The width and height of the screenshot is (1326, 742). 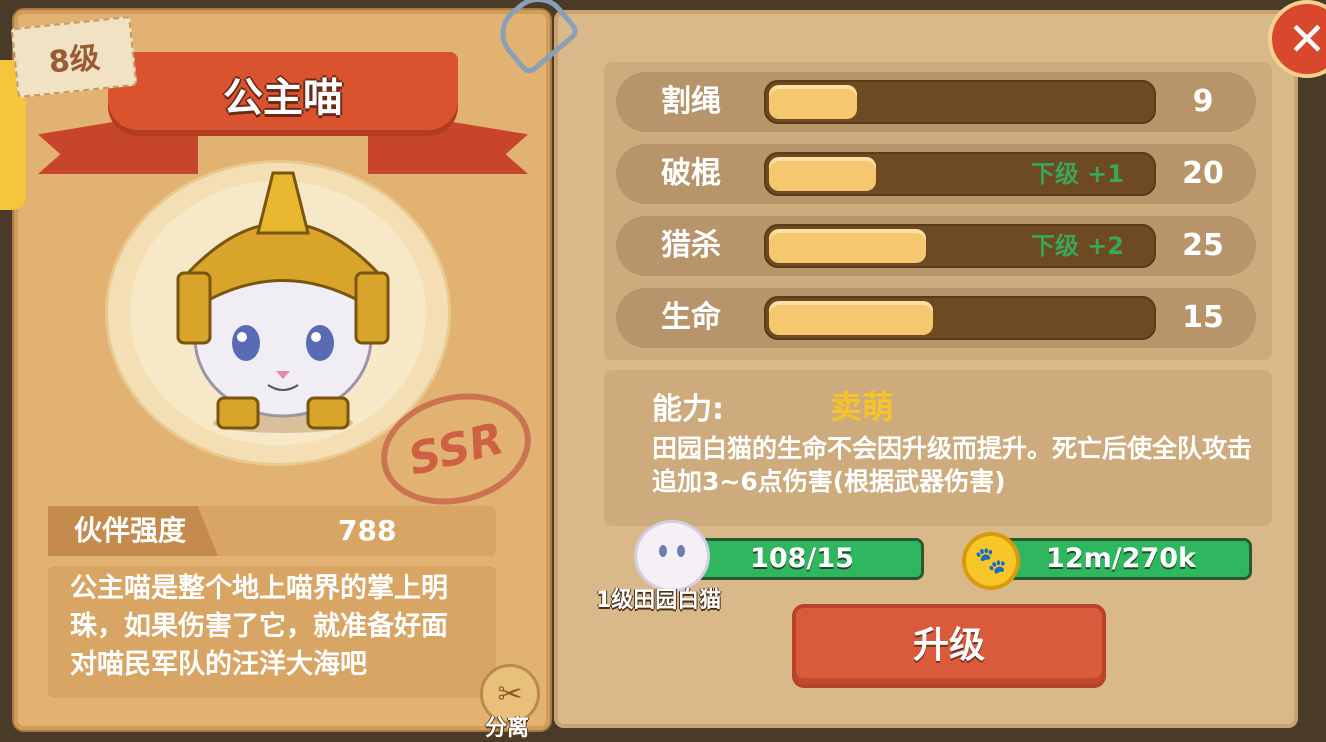 I want to click on stat-row-life: 生命 15, so click(x=936, y=318).